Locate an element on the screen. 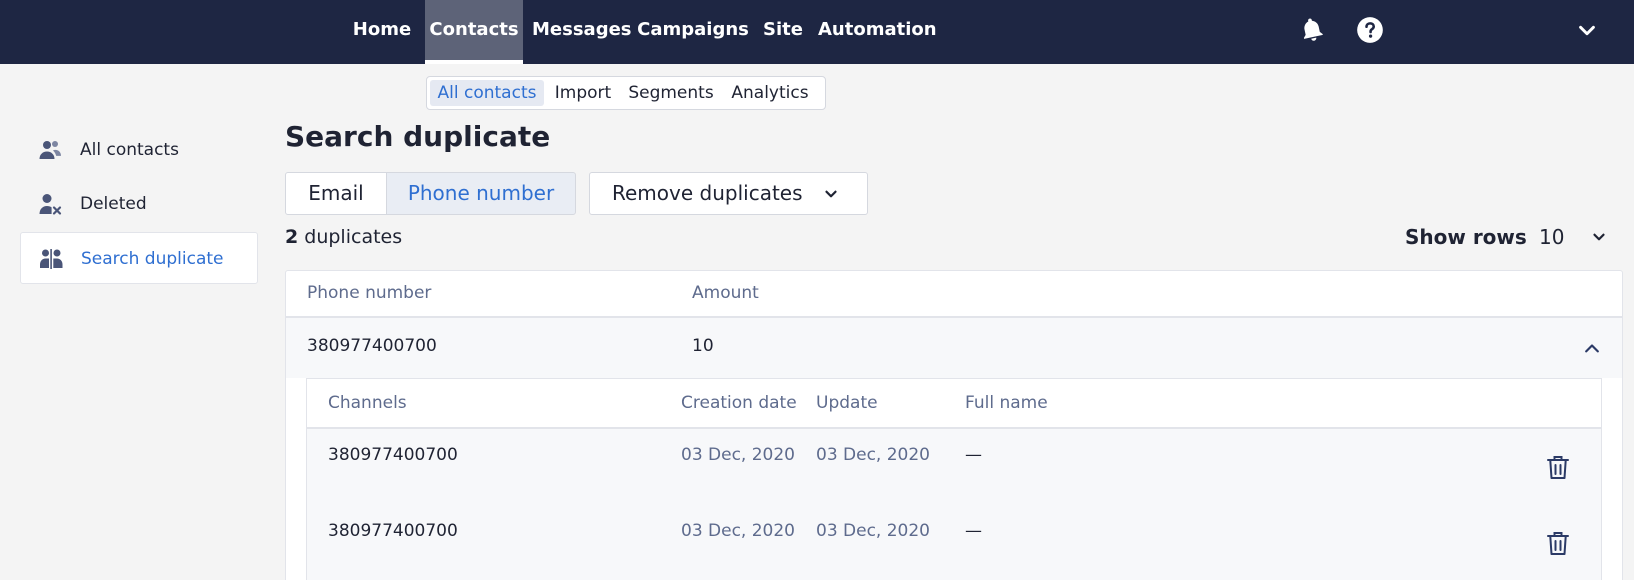  help-icon is located at coordinates (1370, 30).